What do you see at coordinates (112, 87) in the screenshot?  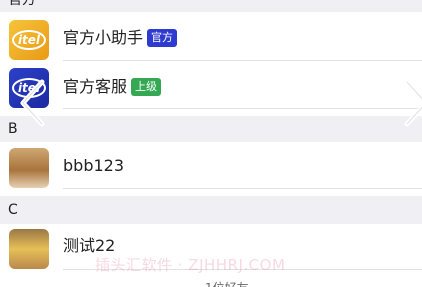 I see `contact-name: 官方客服 上级` at bounding box center [112, 87].